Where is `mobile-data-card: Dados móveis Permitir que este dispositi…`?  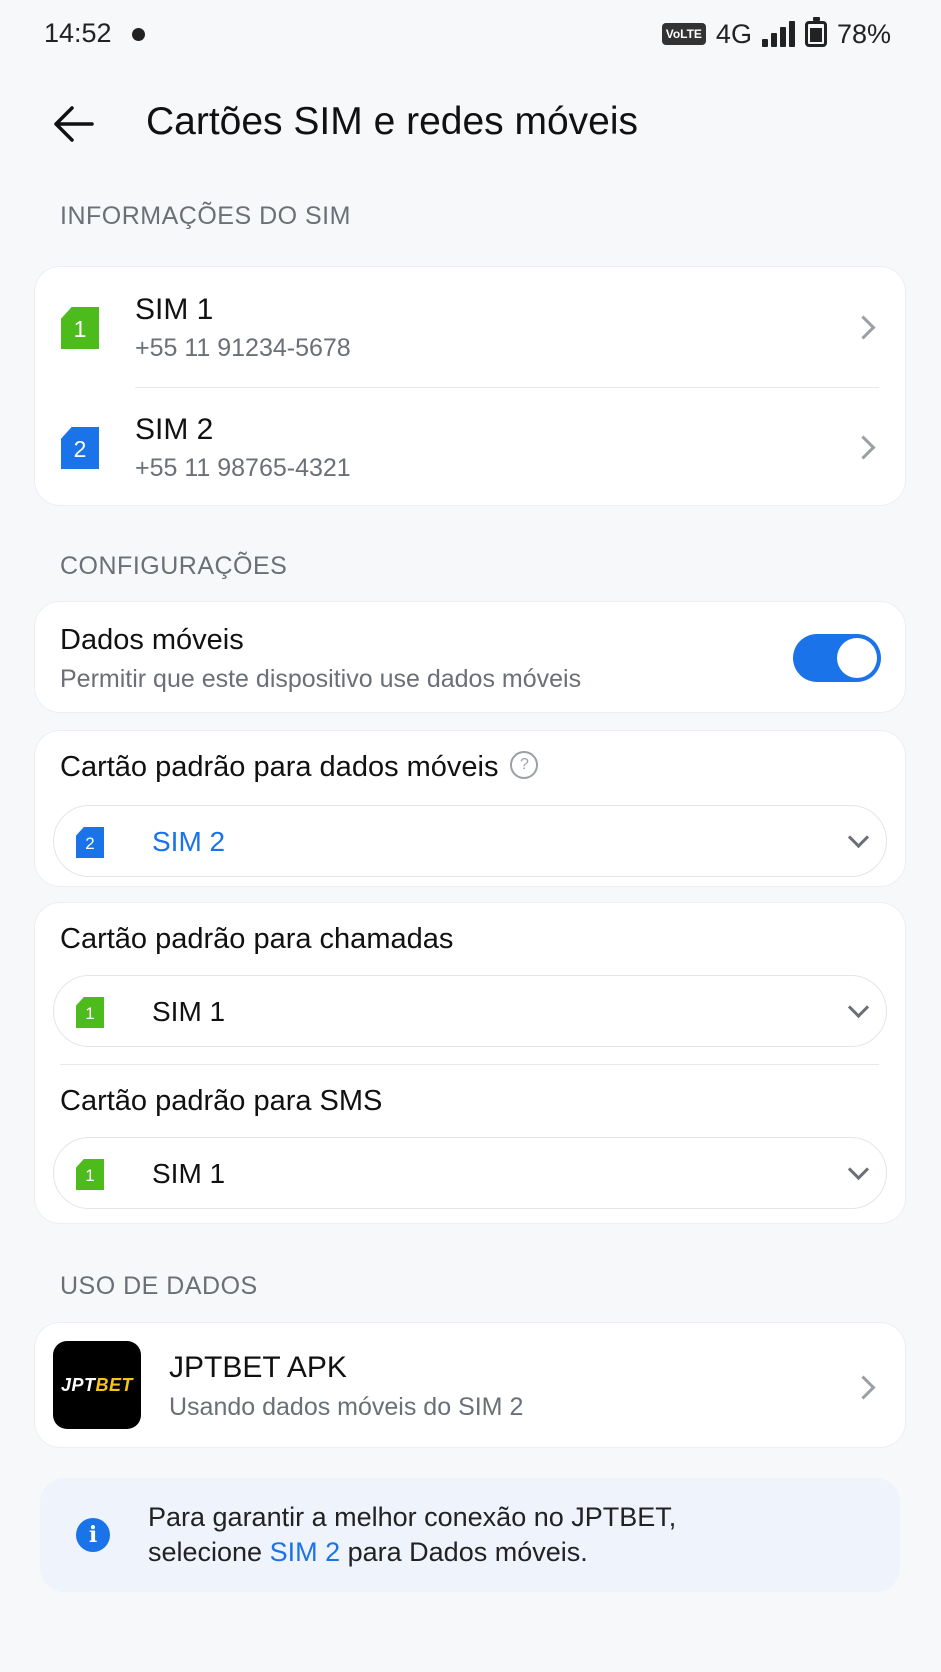
mobile-data-card: Dados móveis Permitir que este dispositi… is located at coordinates (470, 657).